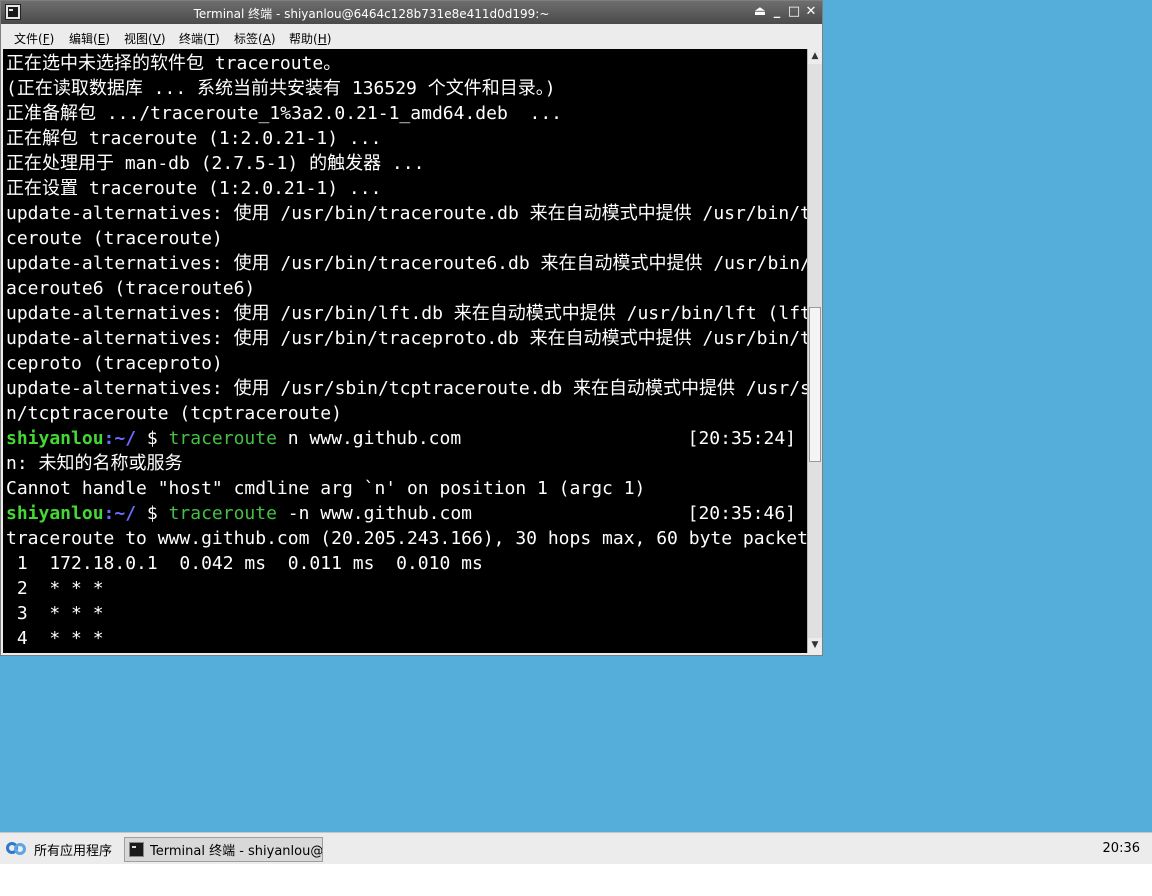  Describe the element at coordinates (73, 851) in the screenshot. I see `applications-menu-label: 所有应用程序` at that location.